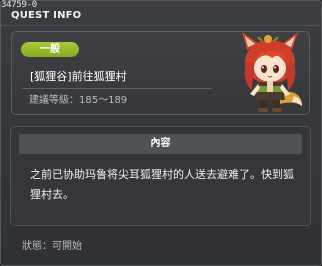 This screenshot has width=322, height=266. Describe the element at coordinates (37, 246) in the screenshot. I see `status-label: 狀態：` at that location.